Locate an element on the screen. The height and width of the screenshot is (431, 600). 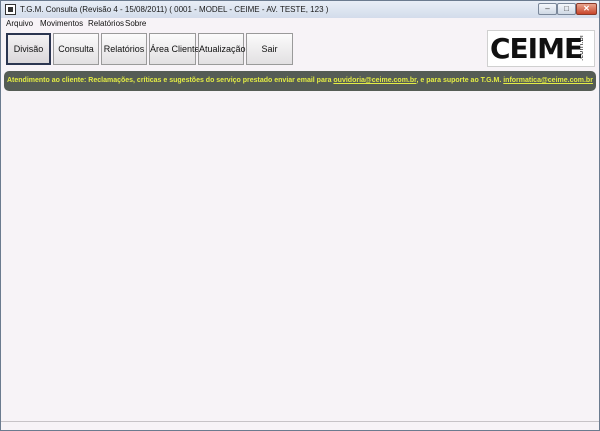
menu-relatorios: Relatórios is located at coordinates (106, 23).